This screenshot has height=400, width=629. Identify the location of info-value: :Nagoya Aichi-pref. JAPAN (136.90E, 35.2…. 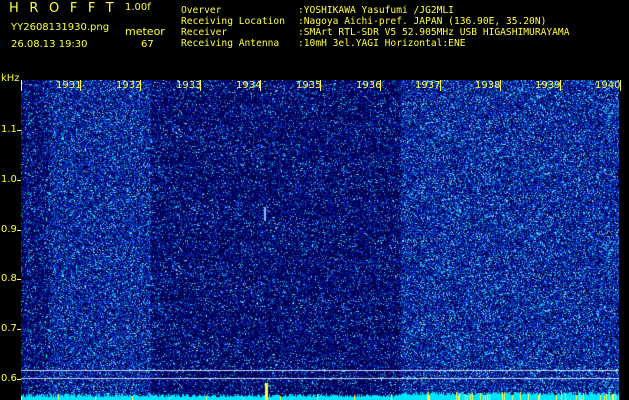
(422, 21).